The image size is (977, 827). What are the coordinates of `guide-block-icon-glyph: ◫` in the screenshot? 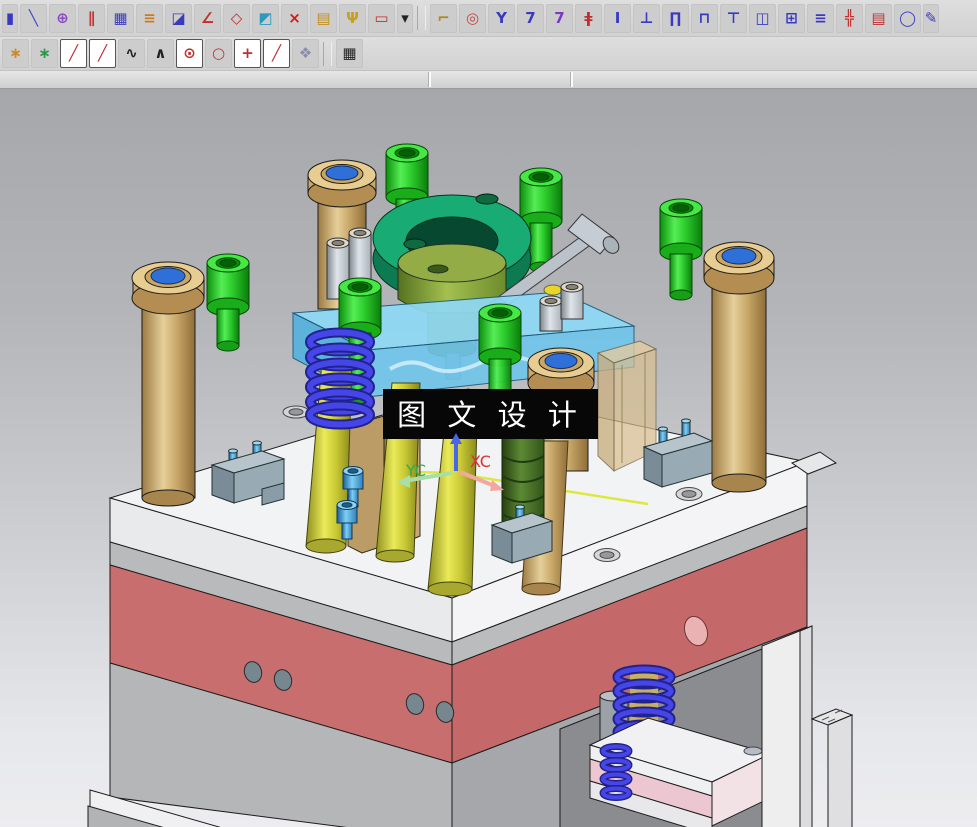 It's located at (762, 17).